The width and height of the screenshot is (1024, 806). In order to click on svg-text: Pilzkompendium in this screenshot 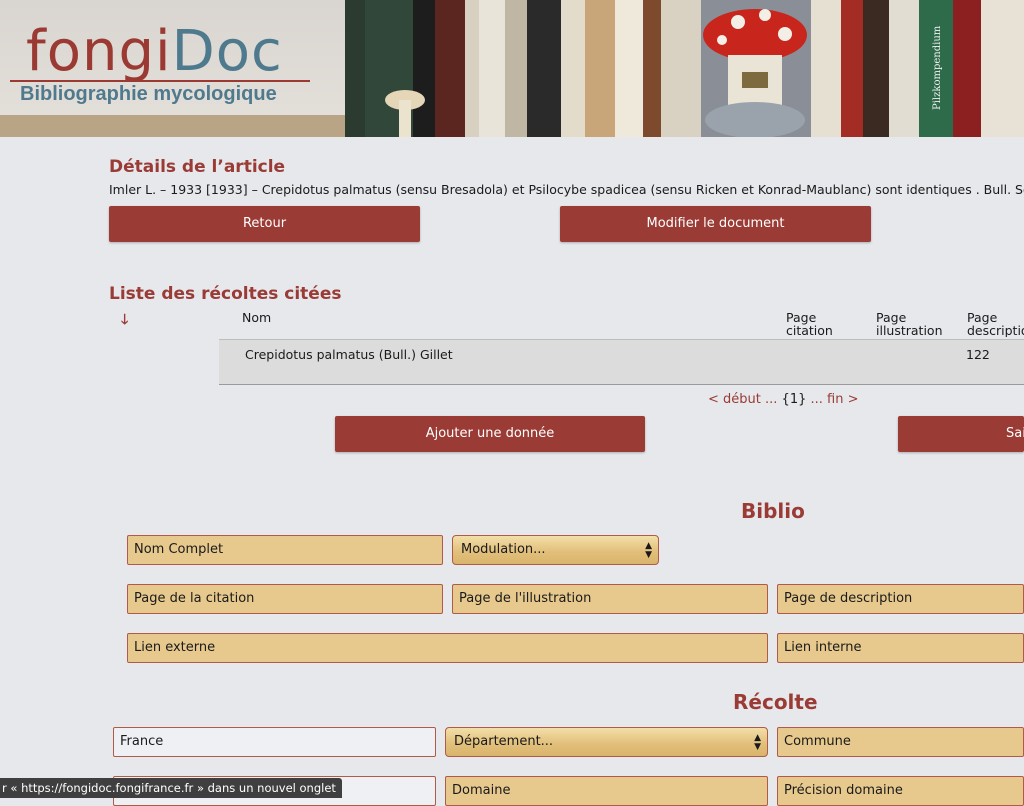, I will do `click(937, 67)`.